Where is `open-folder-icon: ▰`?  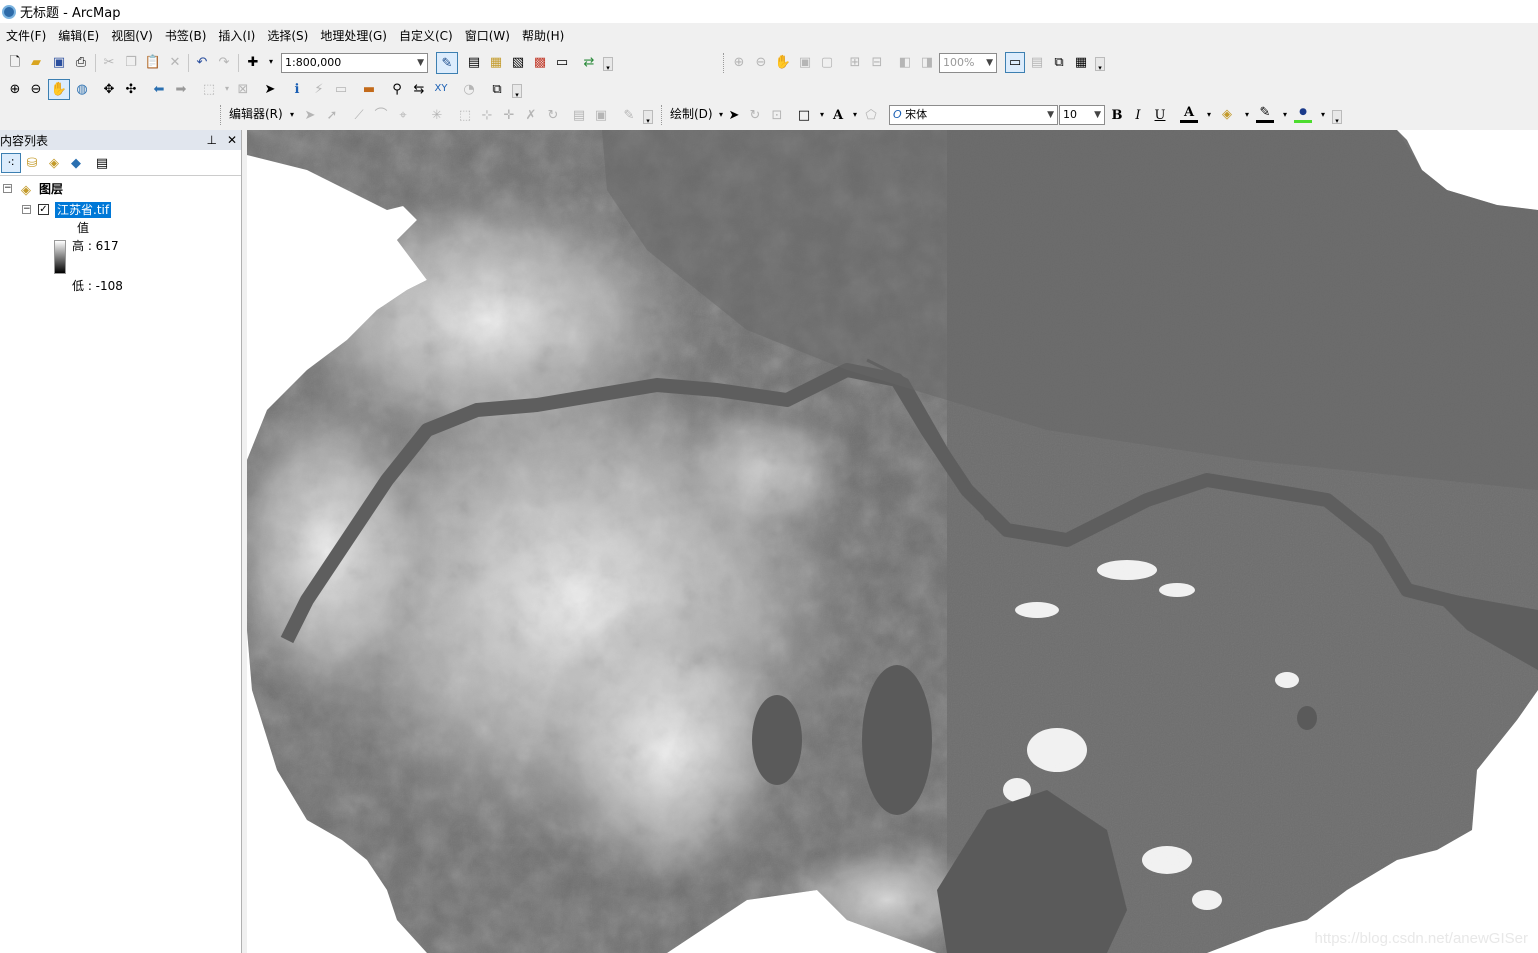 open-folder-icon: ▰ is located at coordinates (36, 62).